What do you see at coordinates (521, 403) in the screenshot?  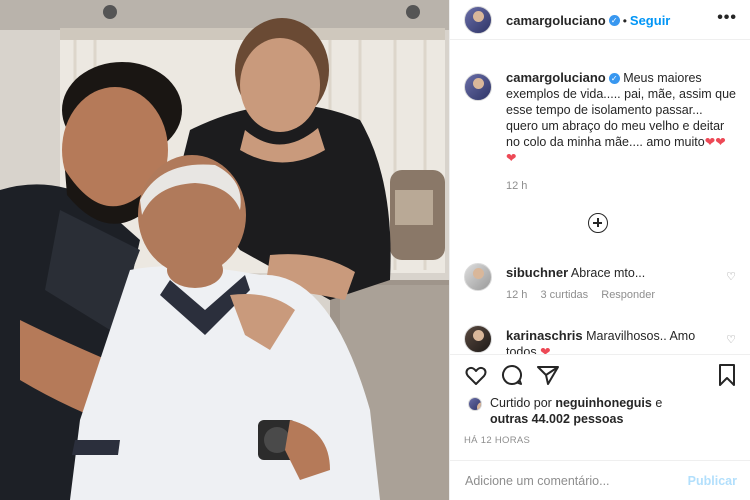 I see `likes-prefix: Curtido por` at bounding box center [521, 403].